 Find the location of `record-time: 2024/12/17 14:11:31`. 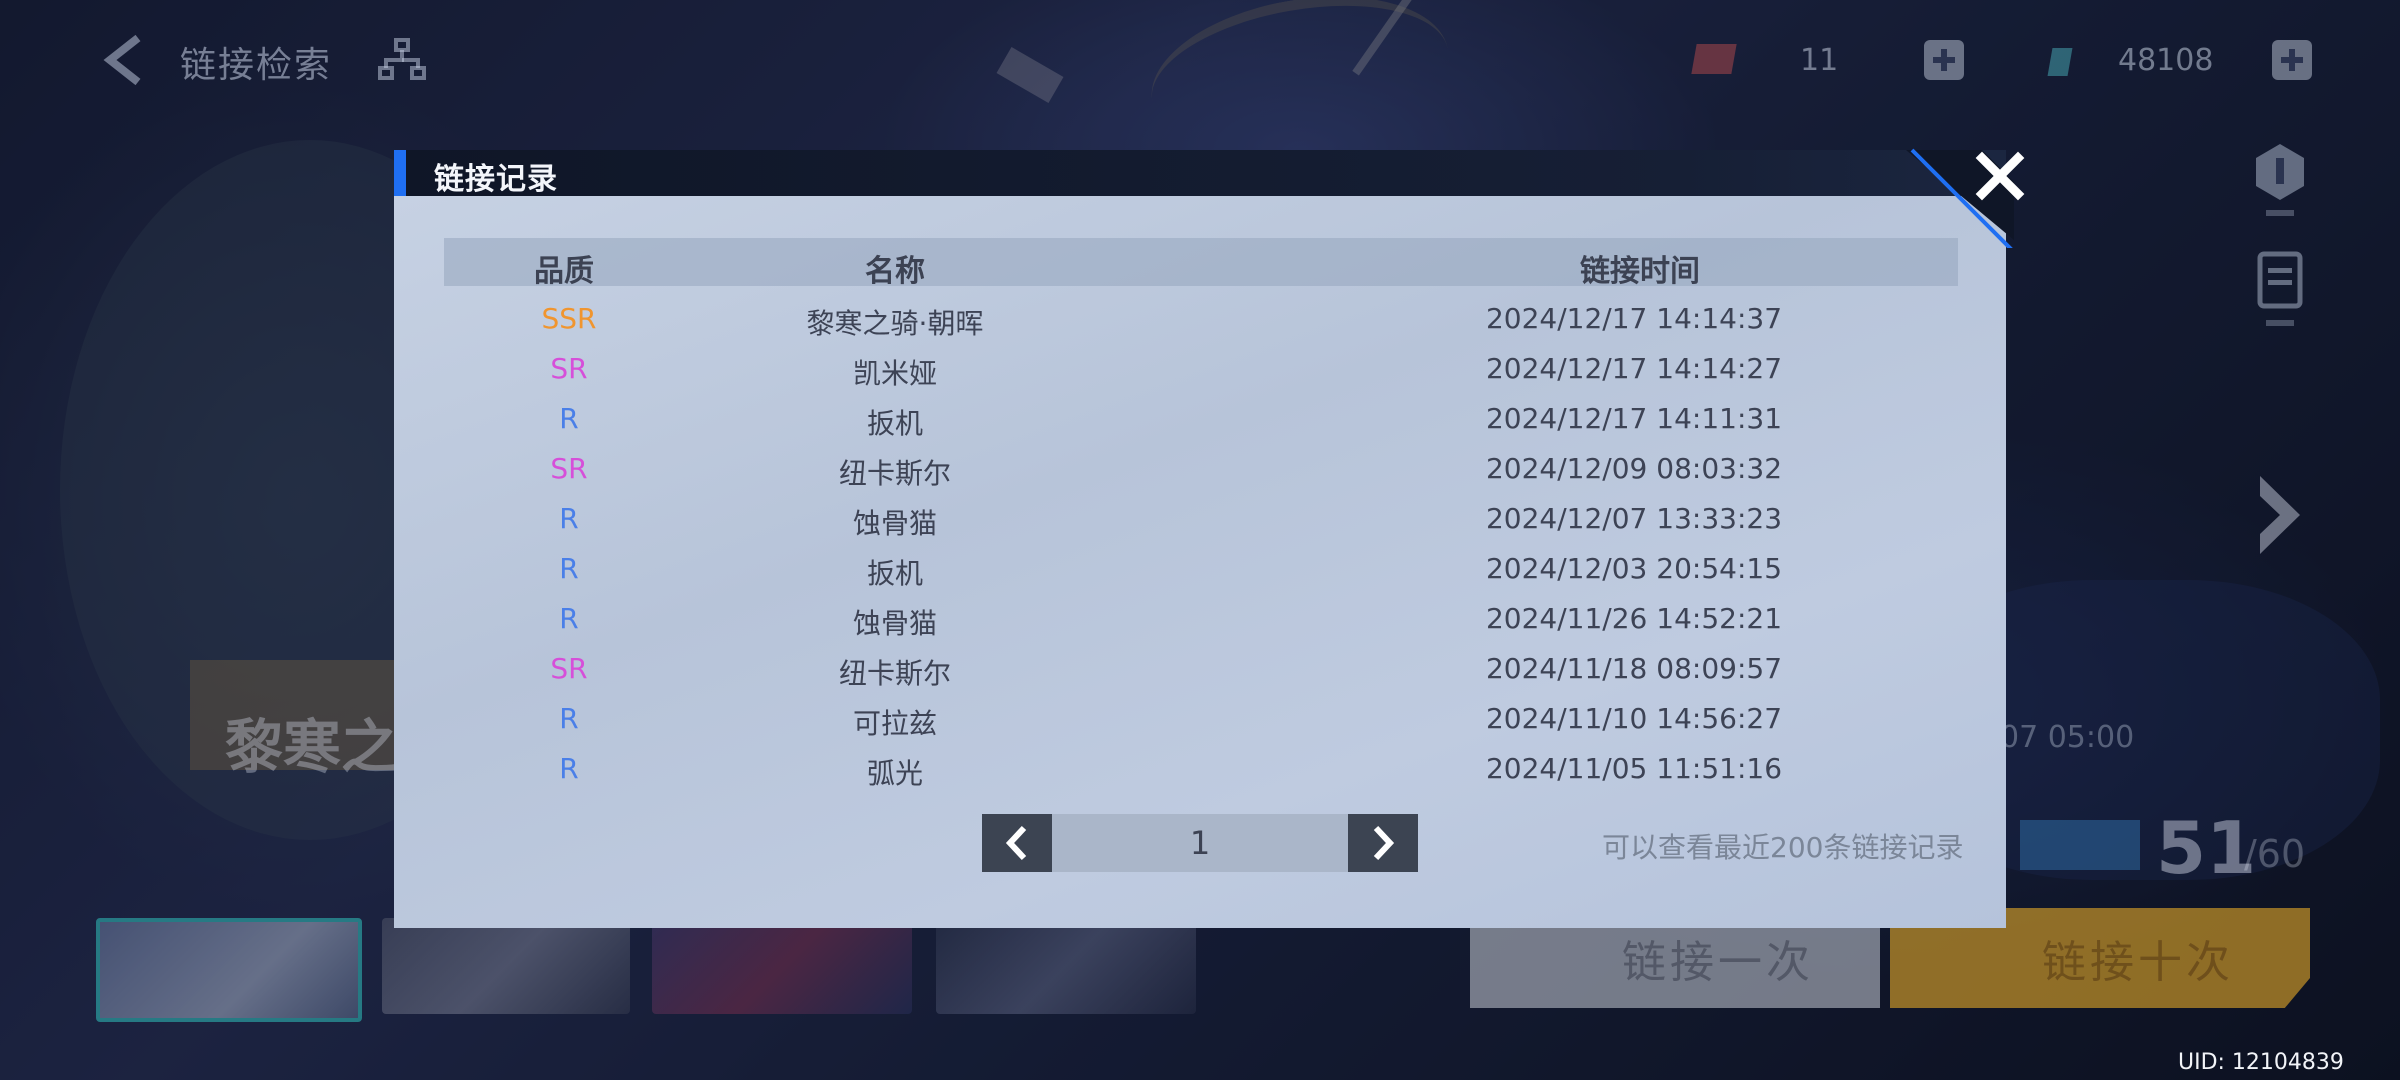

record-time: 2024/12/17 14:11:31 is located at coordinates (1634, 418).